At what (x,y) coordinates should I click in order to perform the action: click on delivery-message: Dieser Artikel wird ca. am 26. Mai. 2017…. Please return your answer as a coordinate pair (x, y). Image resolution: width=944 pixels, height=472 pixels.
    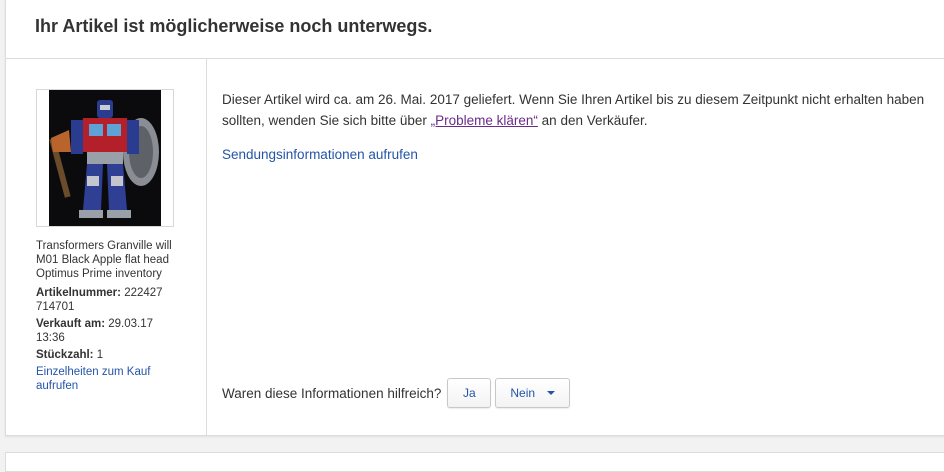
    Looking at the image, I should click on (577, 110).